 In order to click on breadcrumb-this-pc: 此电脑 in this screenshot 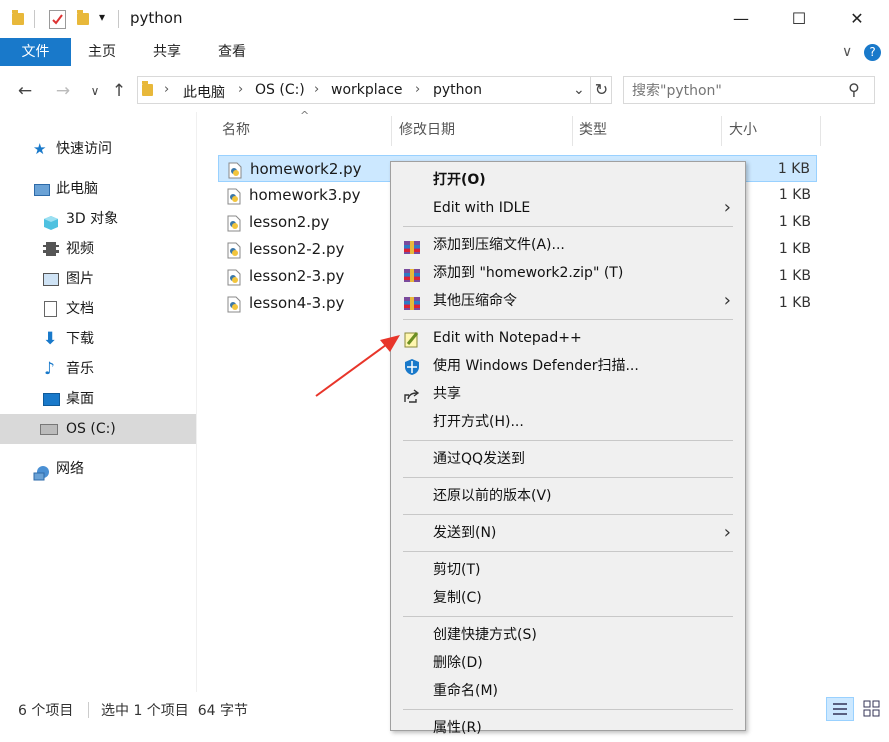, I will do `click(204, 92)`.